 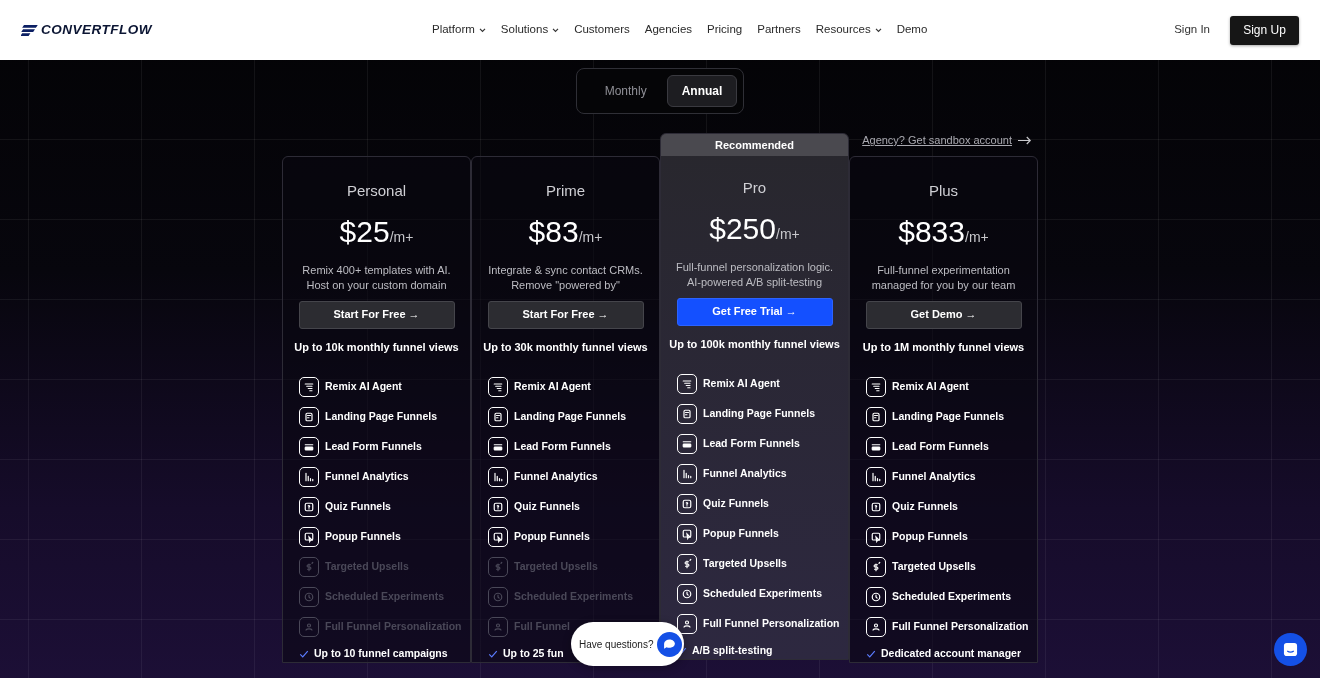 What do you see at coordinates (943, 347) in the screenshot?
I see `funnel-views: Up to 1M monthly funnel views` at bounding box center [943, 347].